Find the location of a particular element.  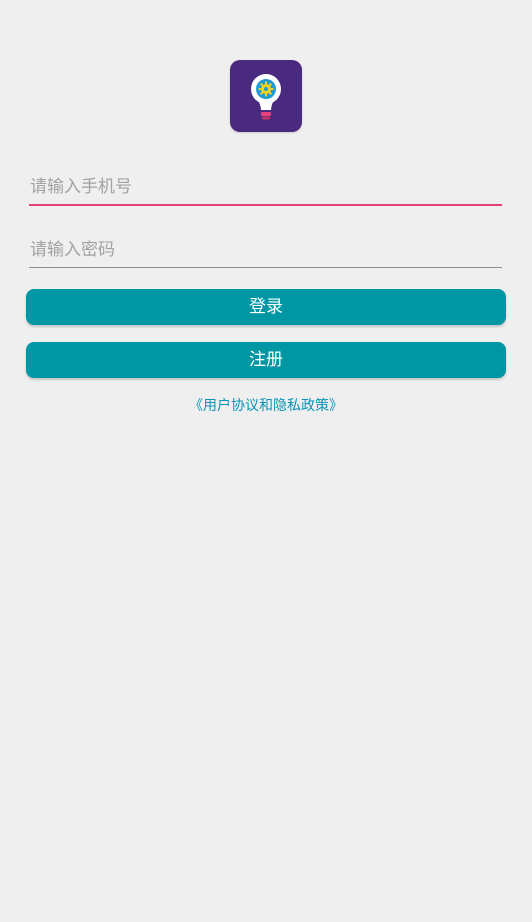

register-button: 注册 is located at coordinates (266, 360).